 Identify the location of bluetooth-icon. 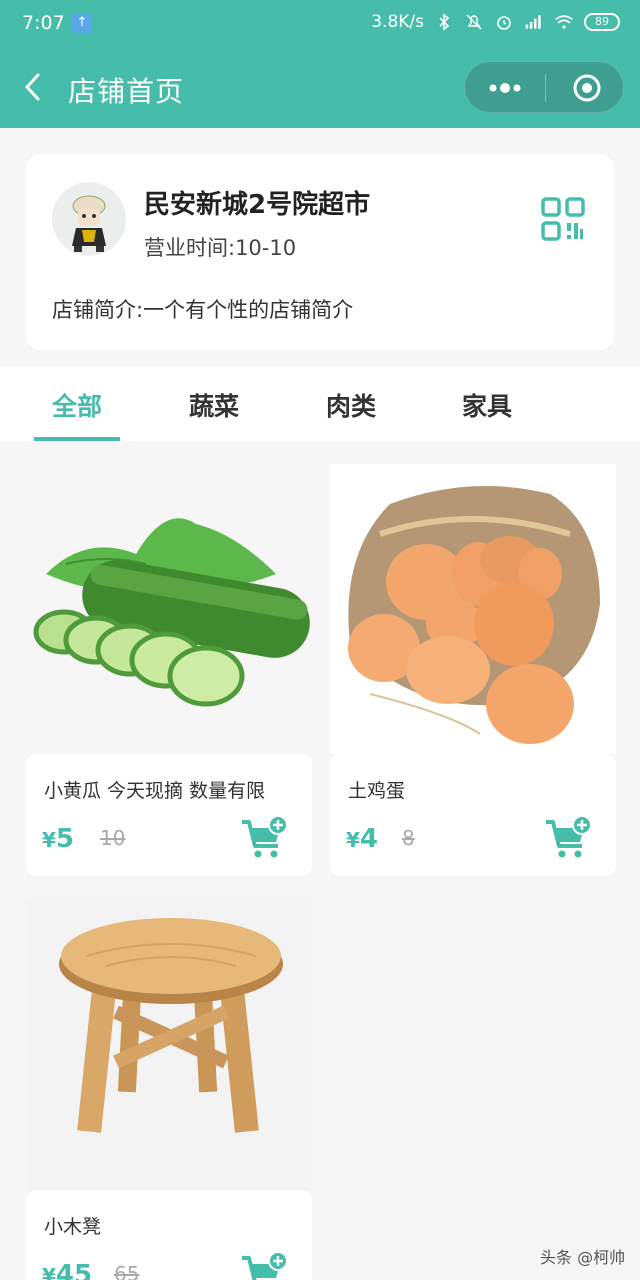
(444, 22).